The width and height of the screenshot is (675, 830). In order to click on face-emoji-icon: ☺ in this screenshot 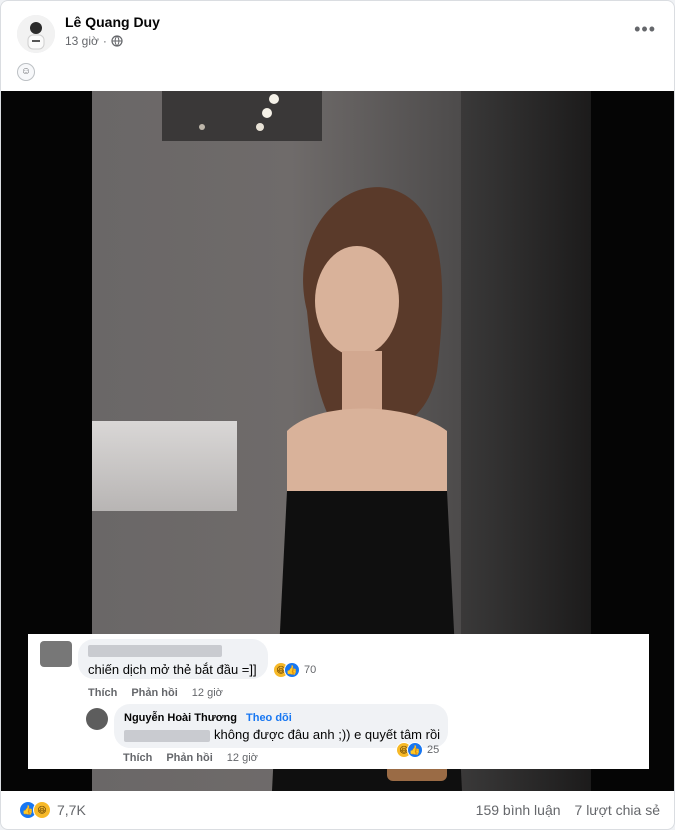, I will do `click(26, 72)`.